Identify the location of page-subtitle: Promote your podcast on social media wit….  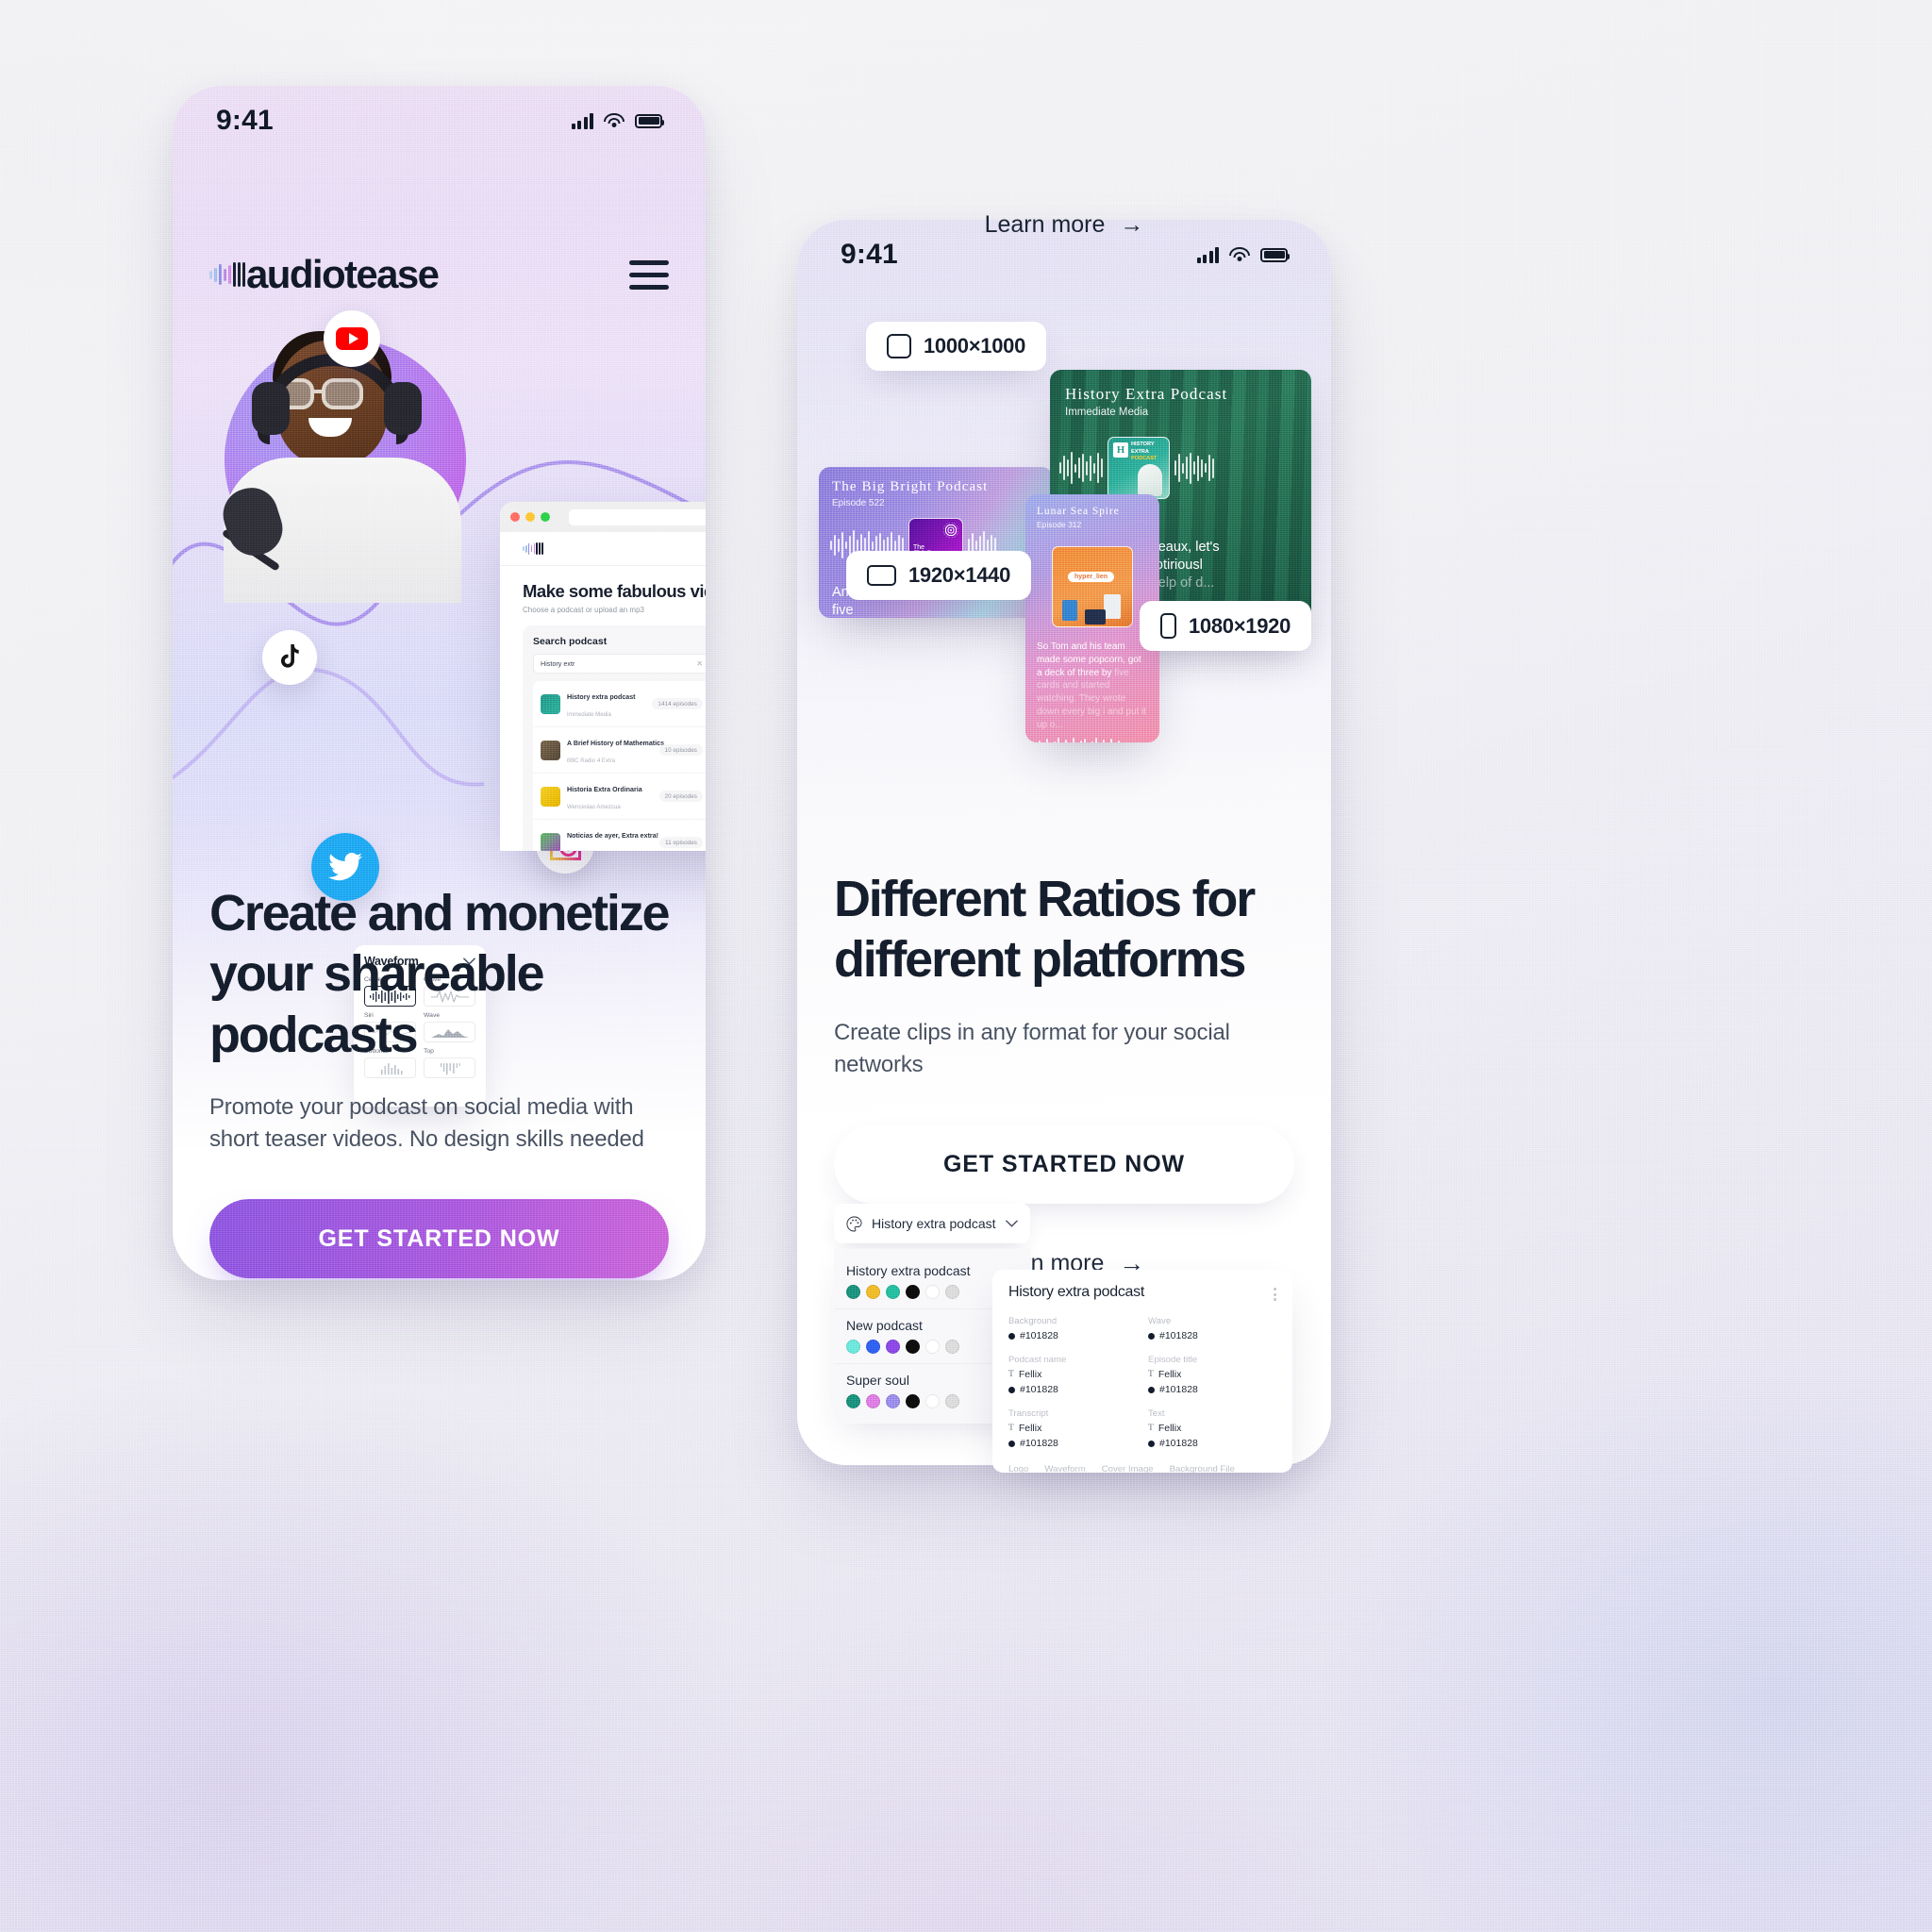
(426, 1123).